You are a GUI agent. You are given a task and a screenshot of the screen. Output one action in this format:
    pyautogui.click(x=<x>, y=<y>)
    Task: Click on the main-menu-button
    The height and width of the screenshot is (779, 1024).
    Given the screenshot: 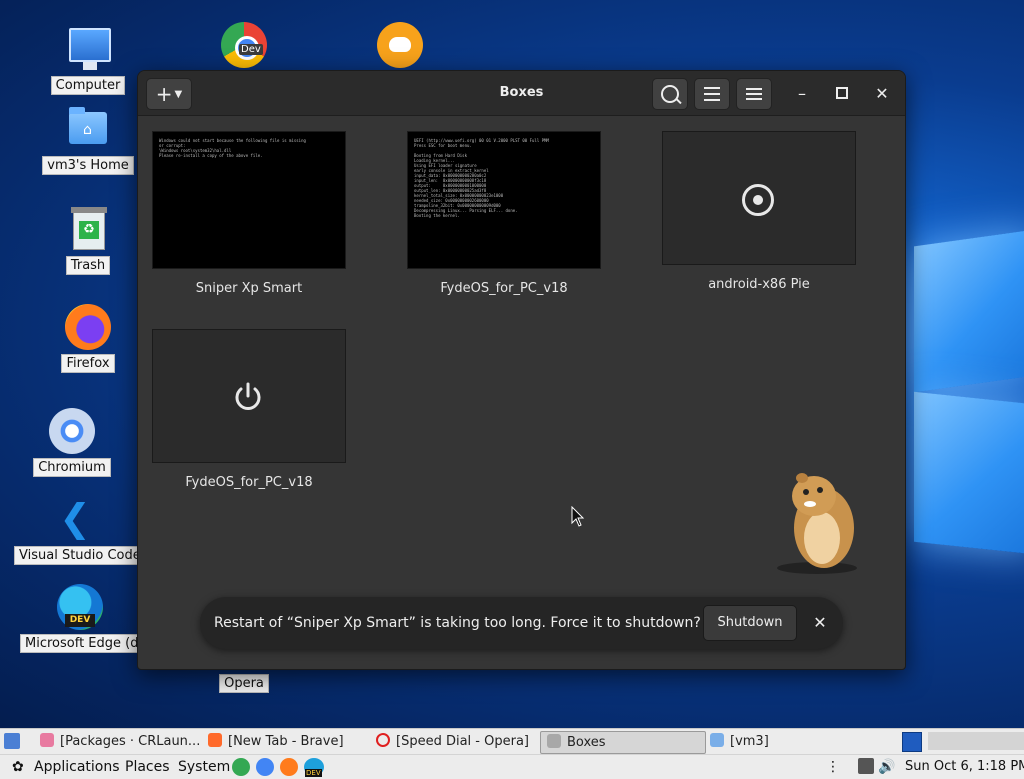 What is the action you would take?
    pyautogui.click(x=754, y=94)
    